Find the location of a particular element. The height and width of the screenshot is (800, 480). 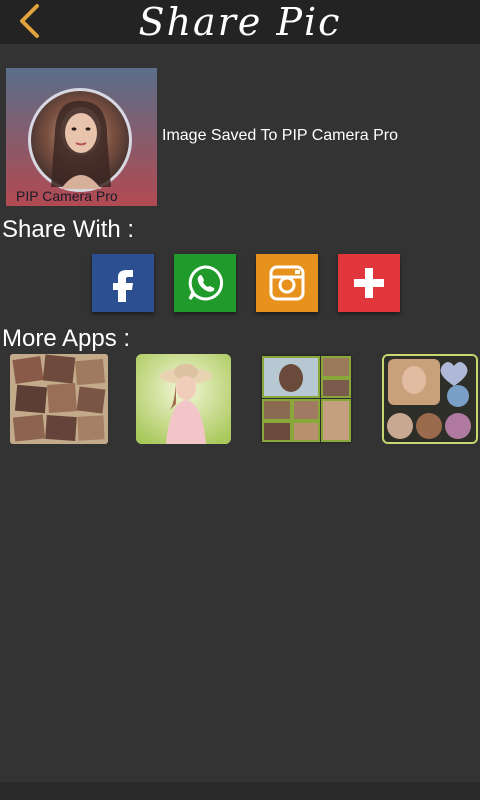

portrait-image is located at coordinates (81, 144).